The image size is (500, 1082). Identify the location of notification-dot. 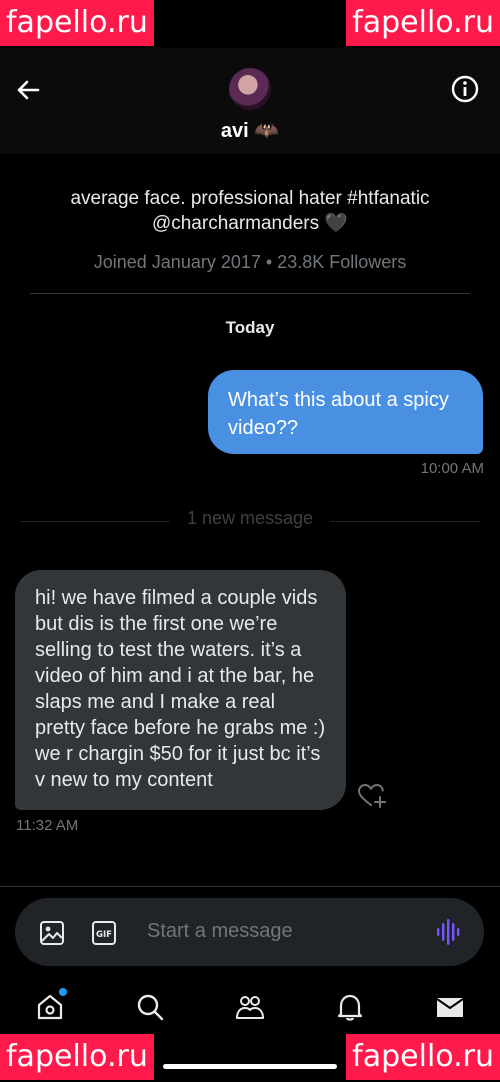
(63, 992).